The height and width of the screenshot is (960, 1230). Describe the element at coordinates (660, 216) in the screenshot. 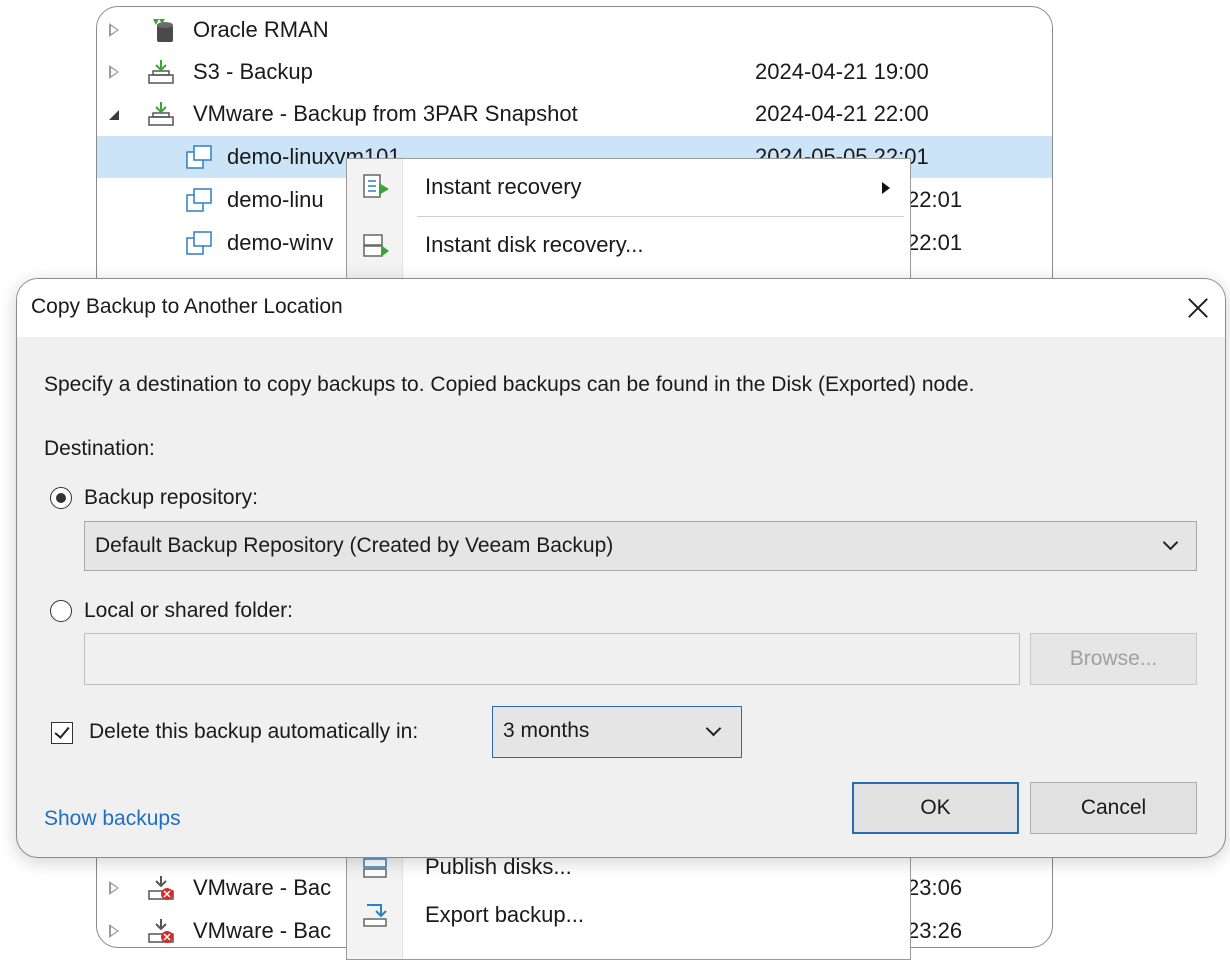

I see `menu-separator` at that location.